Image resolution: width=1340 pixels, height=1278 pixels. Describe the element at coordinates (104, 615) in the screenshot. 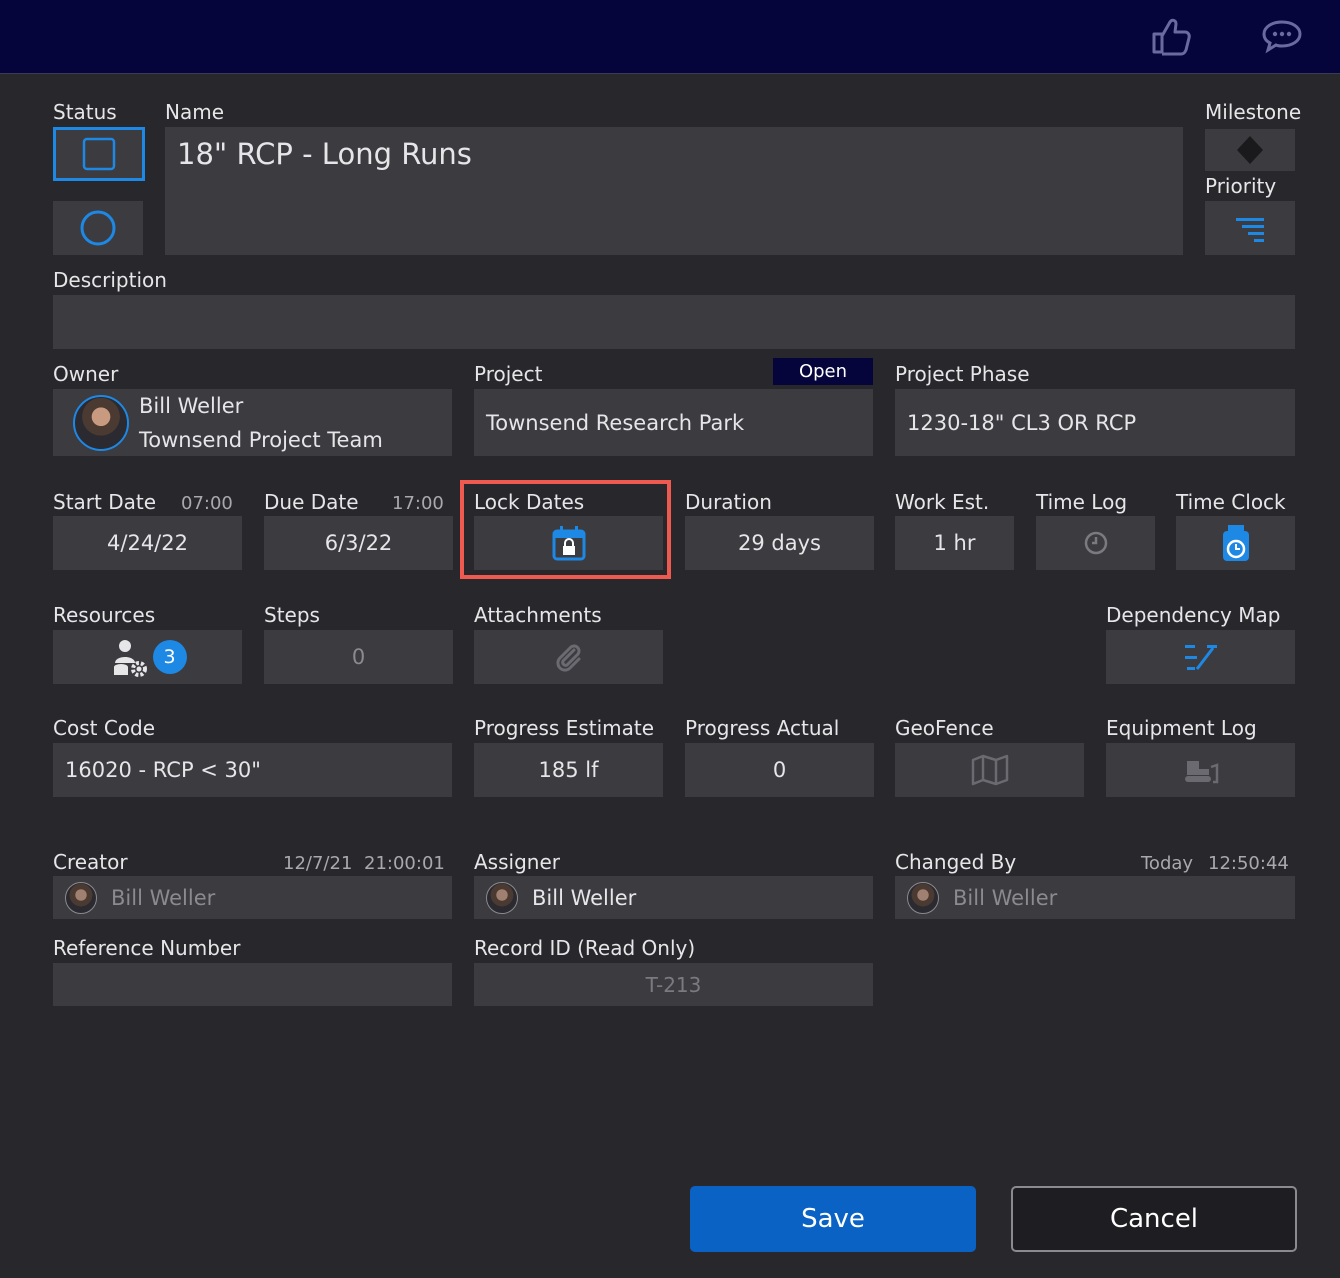

I see `resources-label: Resources` at that location.